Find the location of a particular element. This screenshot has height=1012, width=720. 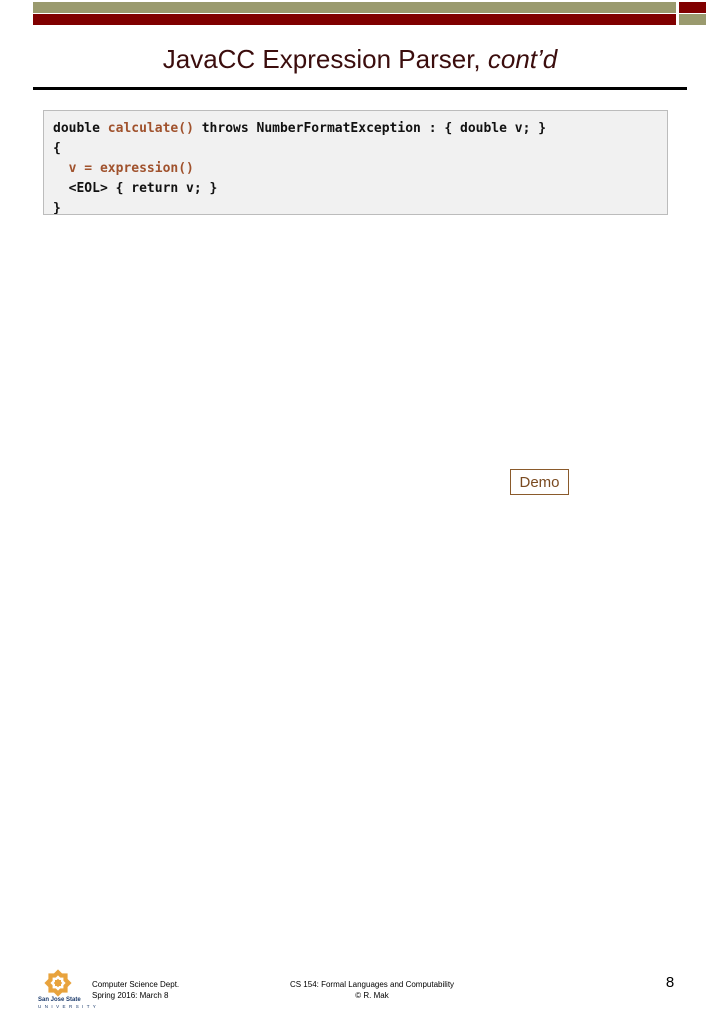

code-line-3: v = expression() is located at coordinates (360, 169).